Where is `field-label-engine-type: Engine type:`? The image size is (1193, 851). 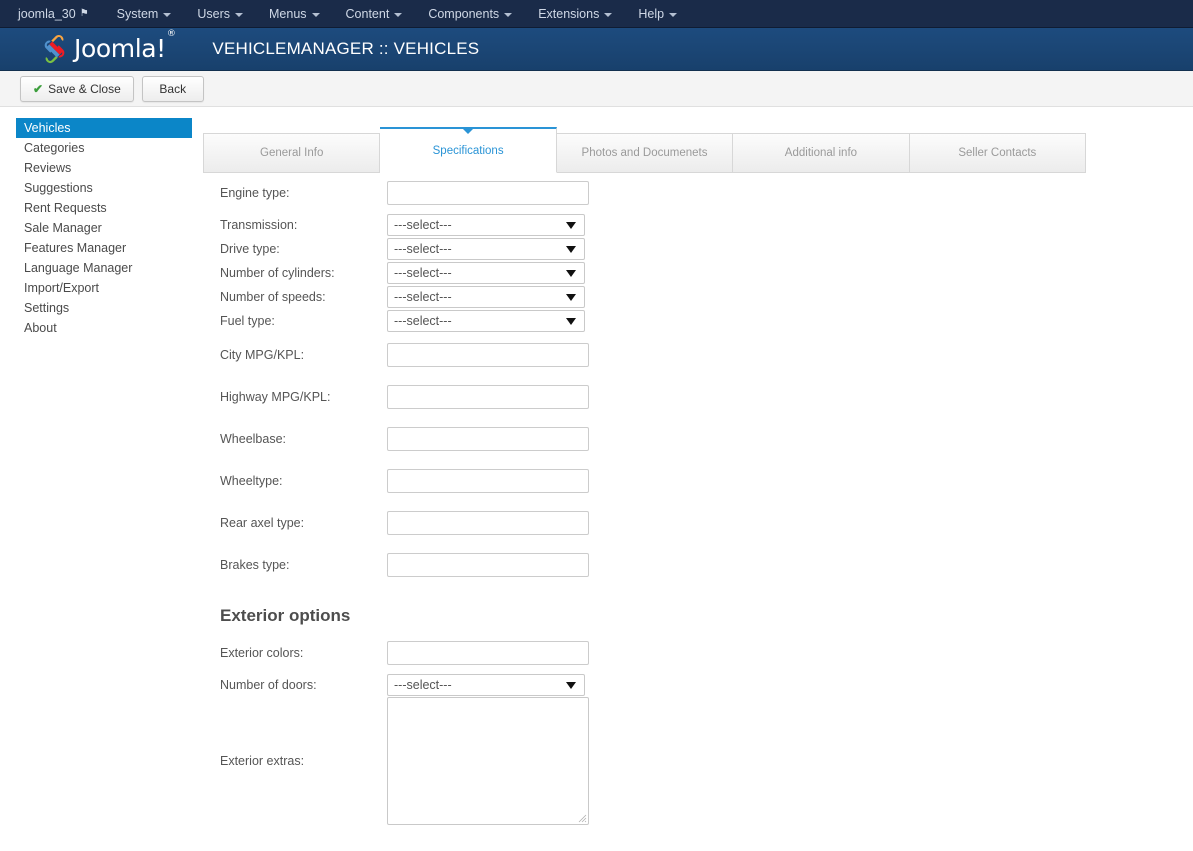 field-label-engine-type: Engine type: is located at coordinates (255, 193).